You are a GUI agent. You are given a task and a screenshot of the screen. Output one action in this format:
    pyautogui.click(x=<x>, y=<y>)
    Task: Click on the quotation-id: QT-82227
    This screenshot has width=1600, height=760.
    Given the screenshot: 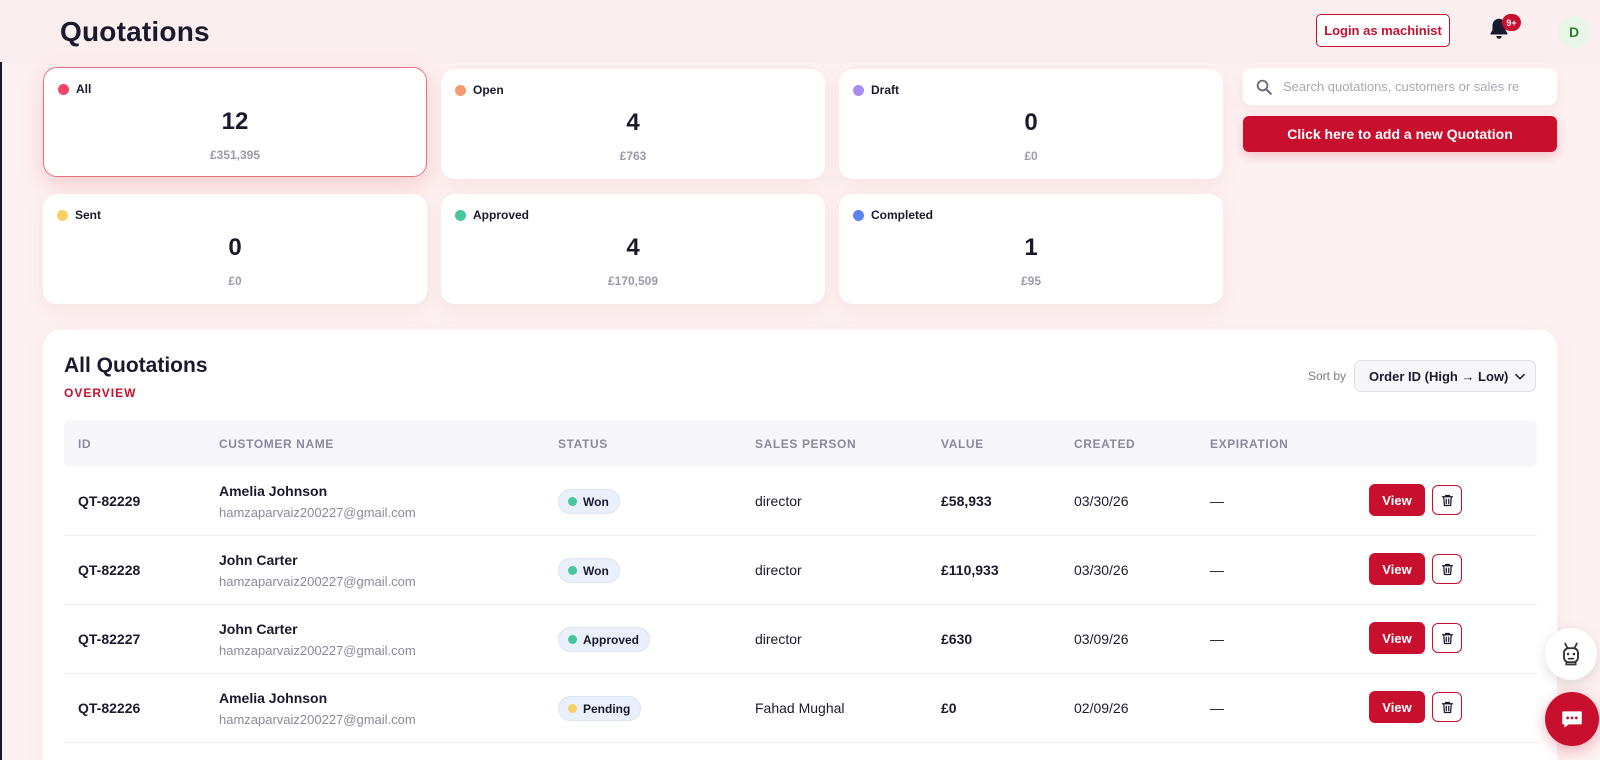 What is the action you would take?
    pyautogui.click(x=109, y=639)
    